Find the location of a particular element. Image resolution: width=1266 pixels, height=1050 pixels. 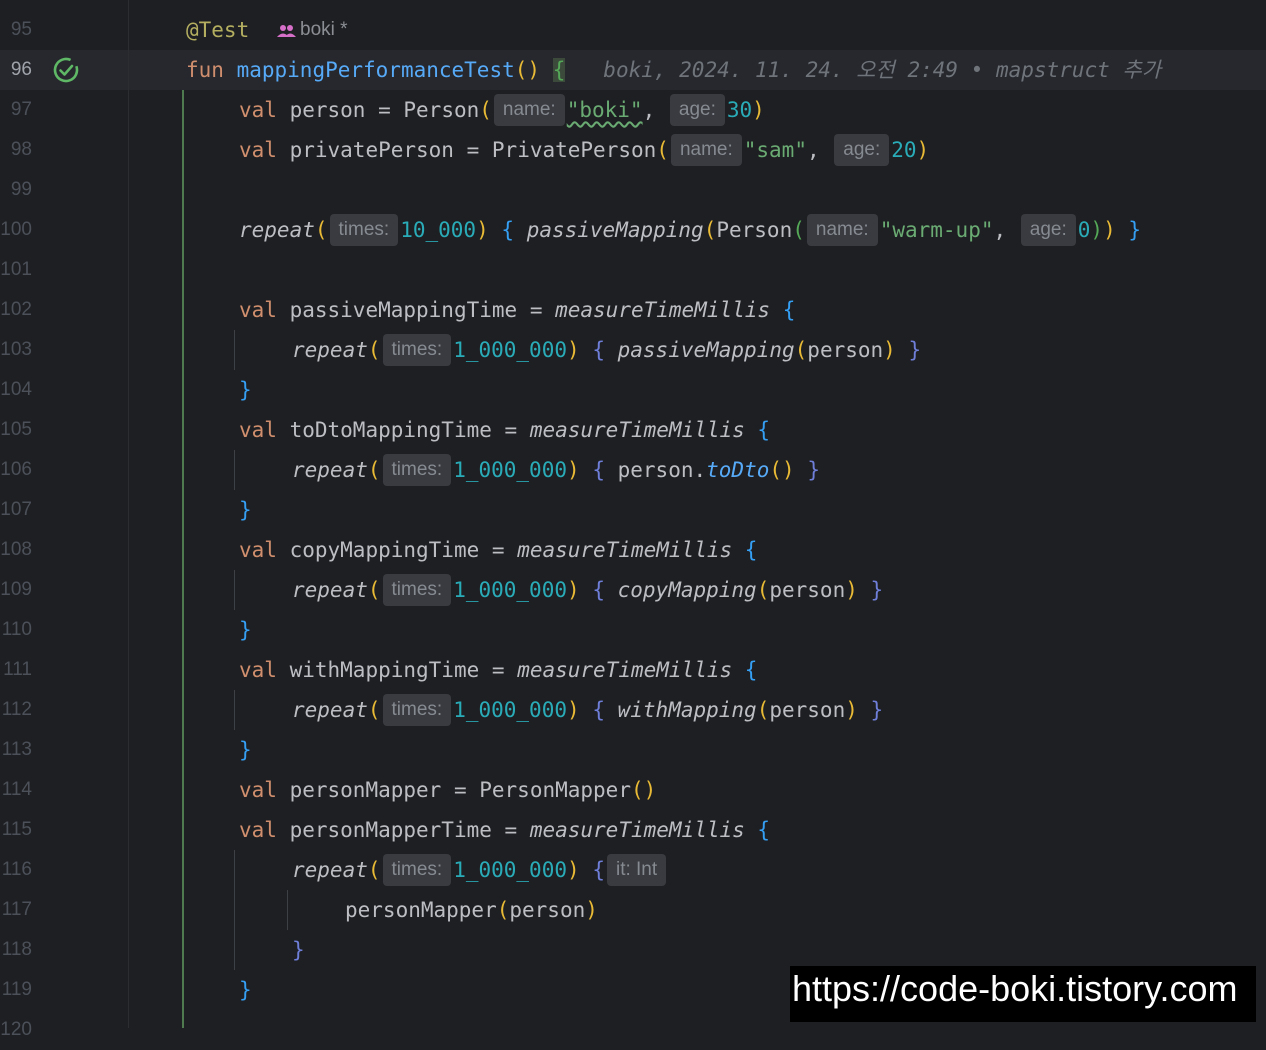

line-number: 119 is located at coordinates (16, 989).